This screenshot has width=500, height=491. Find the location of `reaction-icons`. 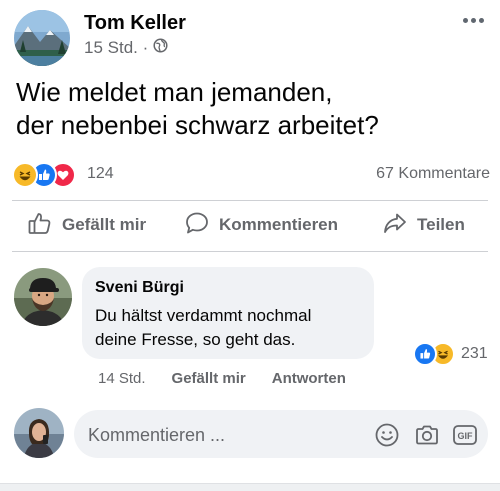

reaction-icons is located at coordinates (44, 175).